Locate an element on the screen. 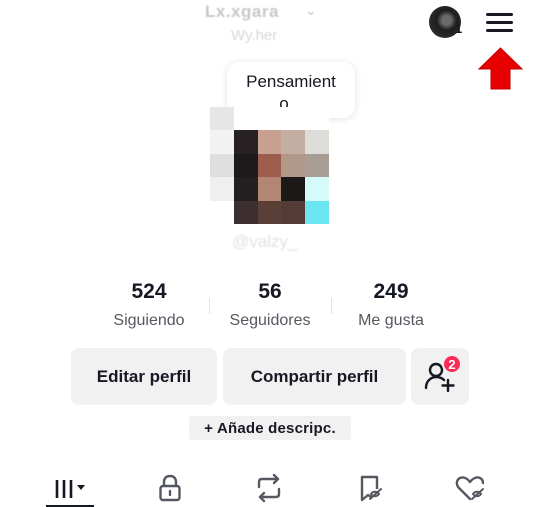  tab-liked is located at coordinates (470, 488).